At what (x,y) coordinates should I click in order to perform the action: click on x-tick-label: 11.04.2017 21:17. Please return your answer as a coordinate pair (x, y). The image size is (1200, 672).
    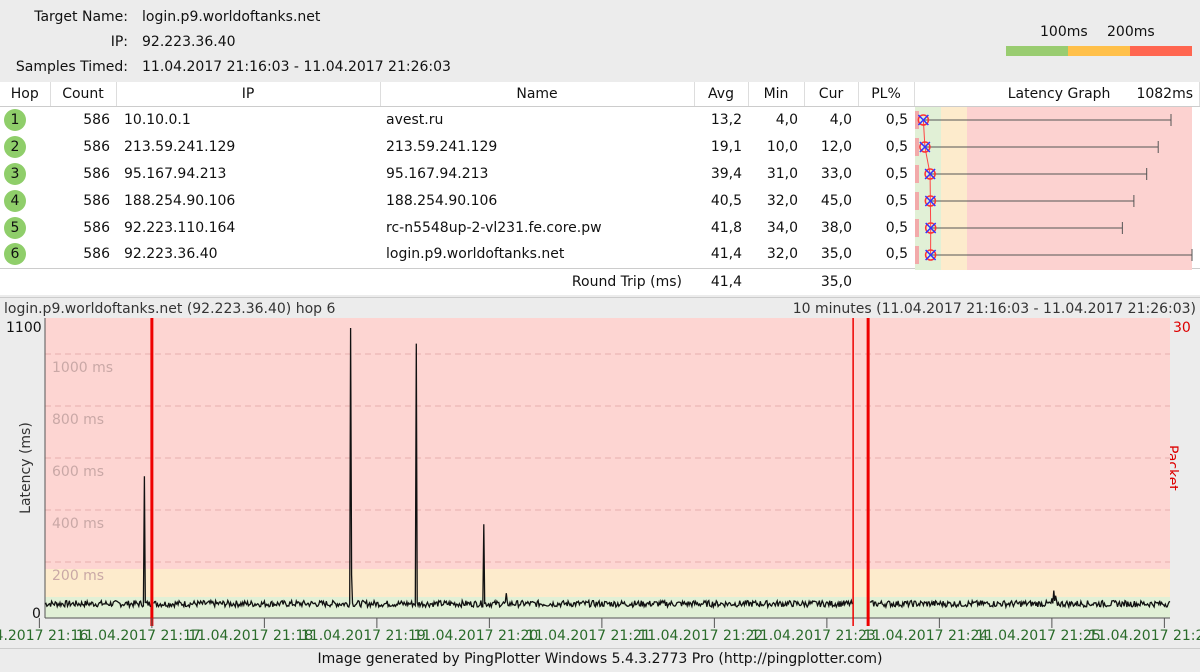
    Looking at the image, I should click on (138, 636).